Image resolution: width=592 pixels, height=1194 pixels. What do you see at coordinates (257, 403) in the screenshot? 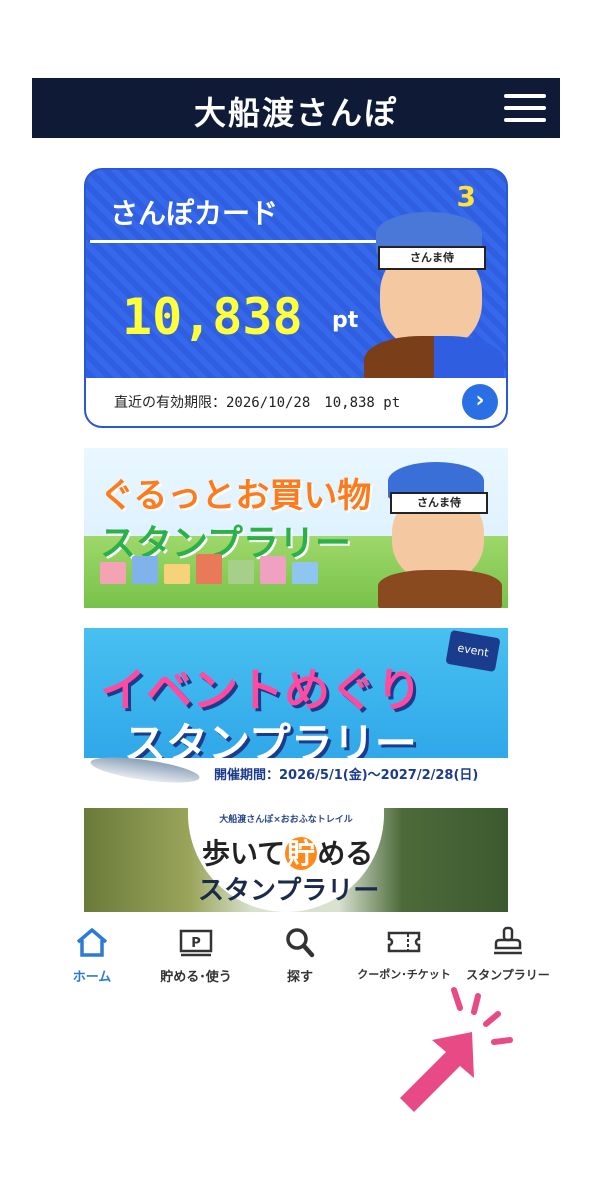
I see `expiry-text: 直近の有効期限：2026/10/28 10,838 pt` at bounding box center [257, 403].